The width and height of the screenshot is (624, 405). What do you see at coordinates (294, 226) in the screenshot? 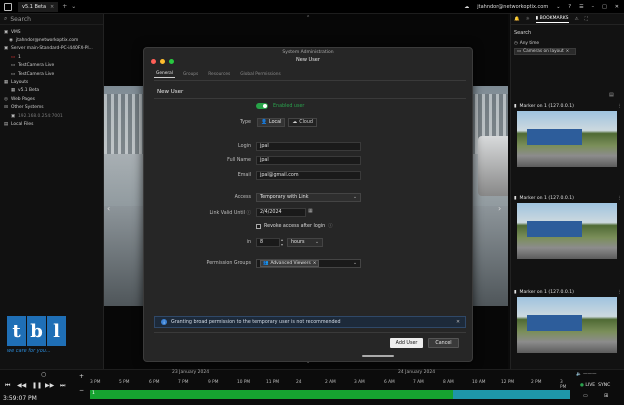
I see `revoke-access-row: Revoke access after login ⓘ` at bounding box center [294, 226].